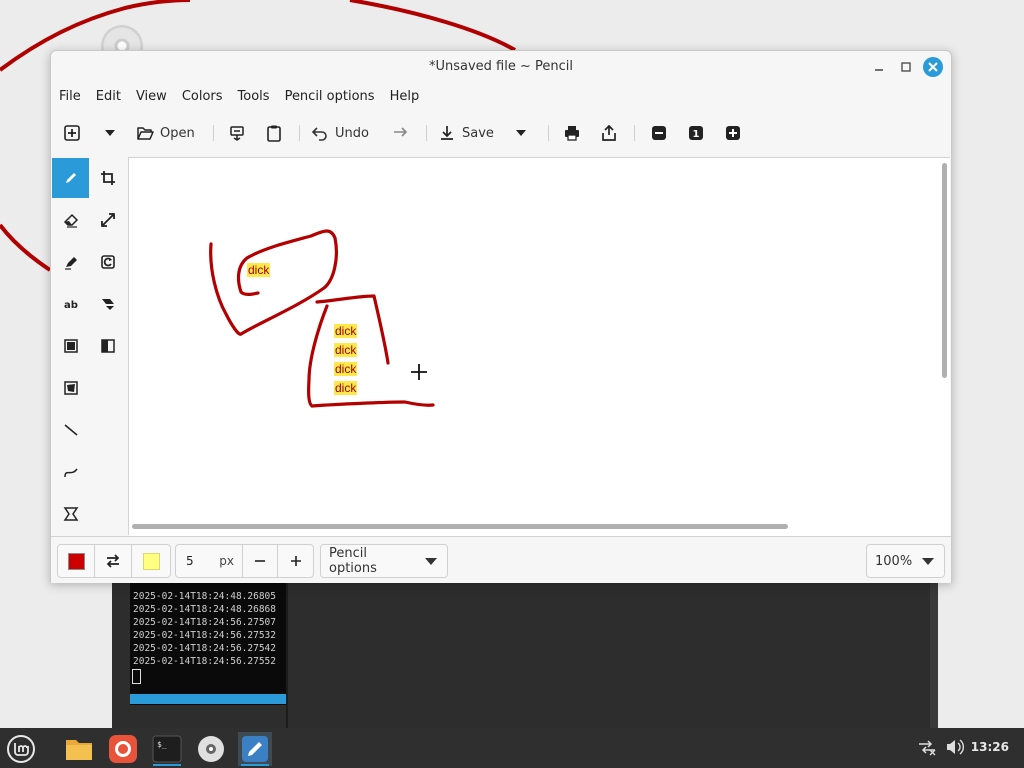 This screenshot has height=768, width=1024. I want to click on new-icon, so click(72, 133).